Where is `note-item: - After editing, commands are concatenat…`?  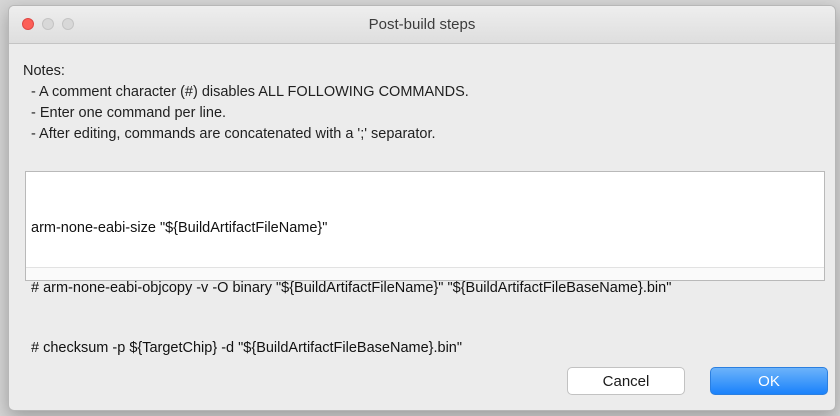
note-item: - After editing, commands are concatenat… is located at coordinates (233, 134).